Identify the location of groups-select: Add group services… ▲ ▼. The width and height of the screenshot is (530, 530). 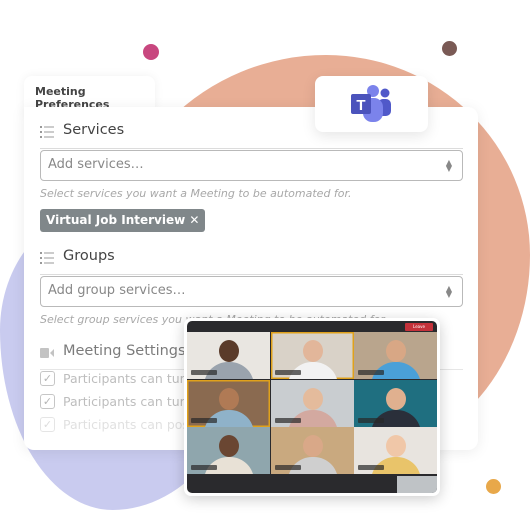
(251, 291).